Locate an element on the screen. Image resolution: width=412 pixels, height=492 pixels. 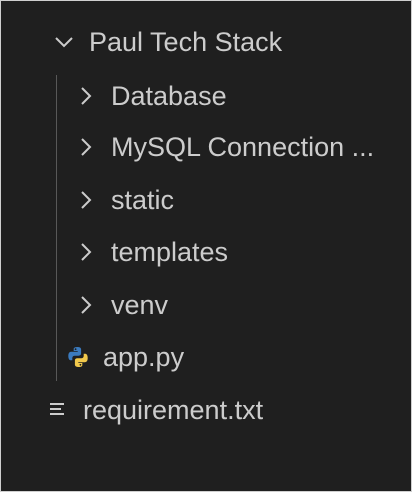
tree-item-label: Database is located at coordinates (169, 95).